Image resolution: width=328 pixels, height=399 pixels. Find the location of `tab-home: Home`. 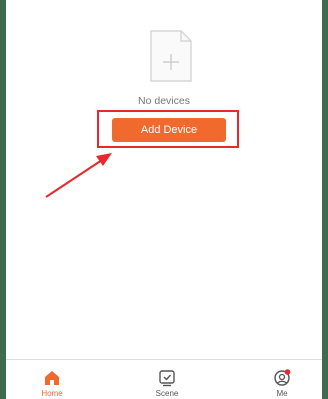

tab-home: Home is located at coordinates (52, 379).